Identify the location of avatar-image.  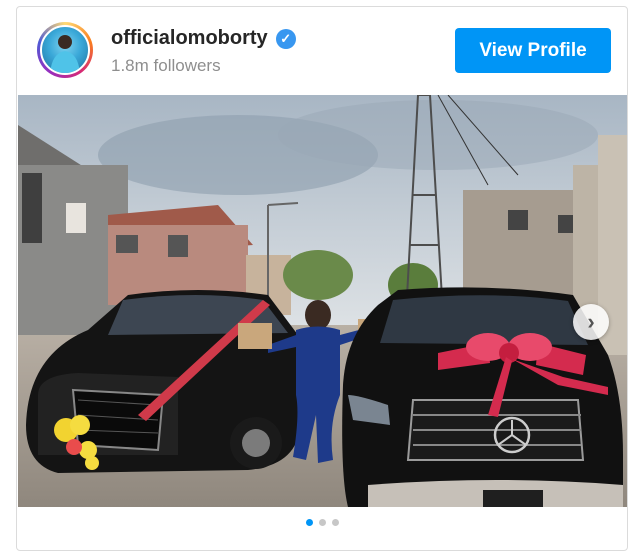
(65, 50).